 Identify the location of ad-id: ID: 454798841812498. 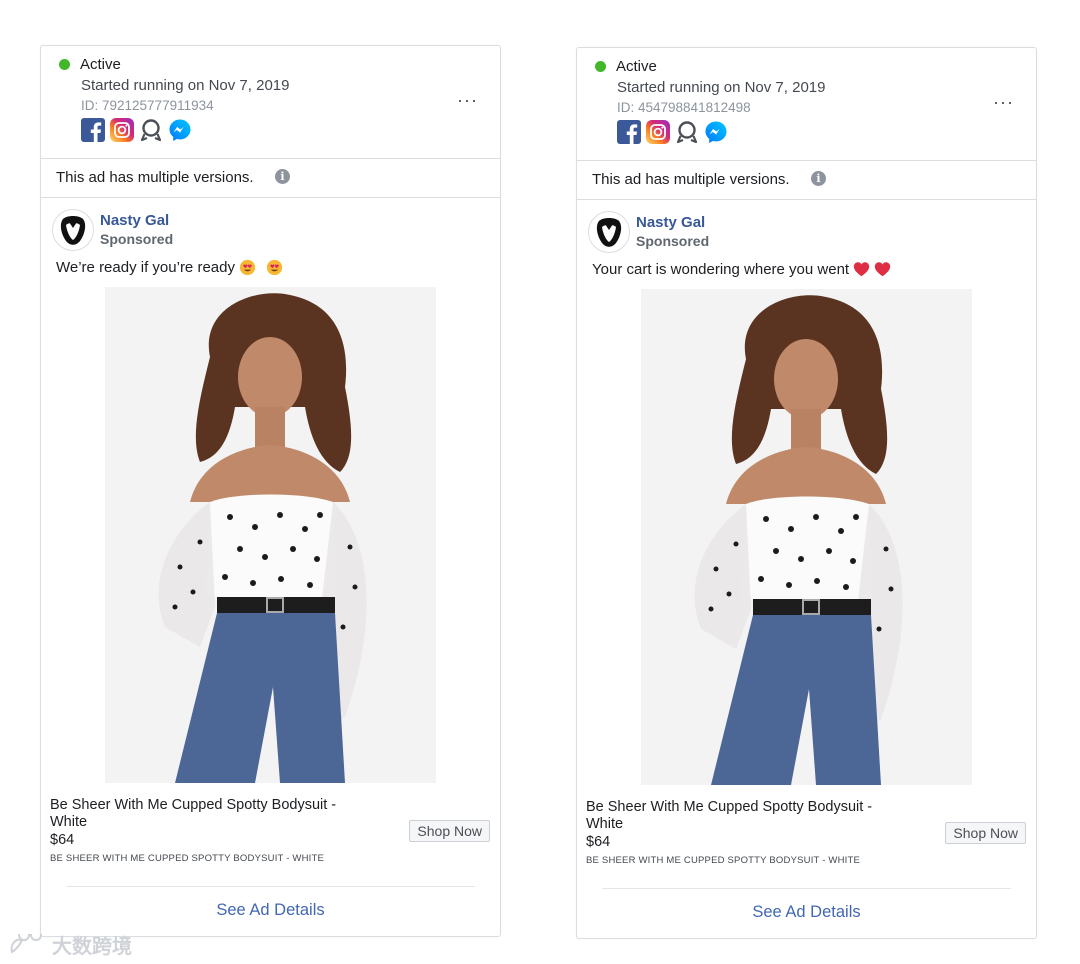
(684, 107).